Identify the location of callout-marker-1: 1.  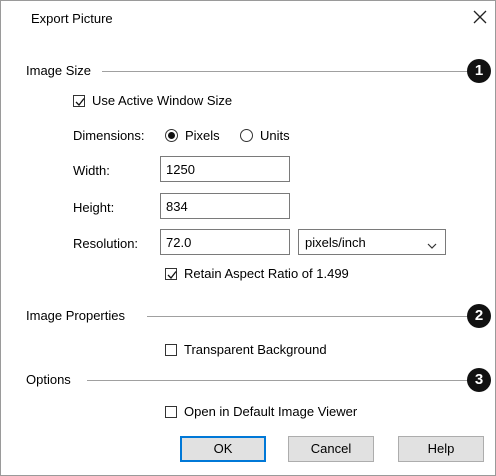
(479, 71).